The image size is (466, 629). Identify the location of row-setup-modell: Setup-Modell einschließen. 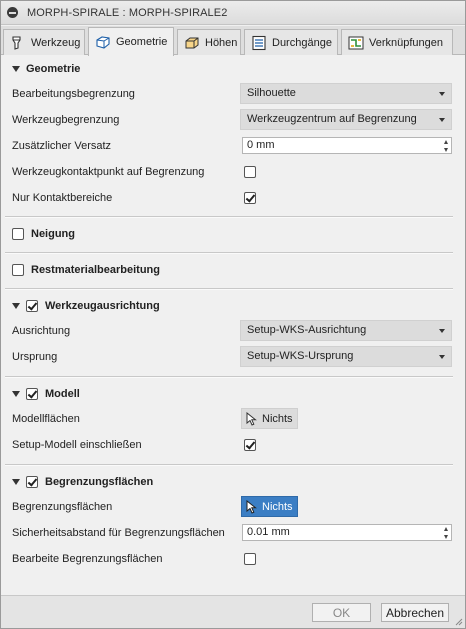
(233, 446).